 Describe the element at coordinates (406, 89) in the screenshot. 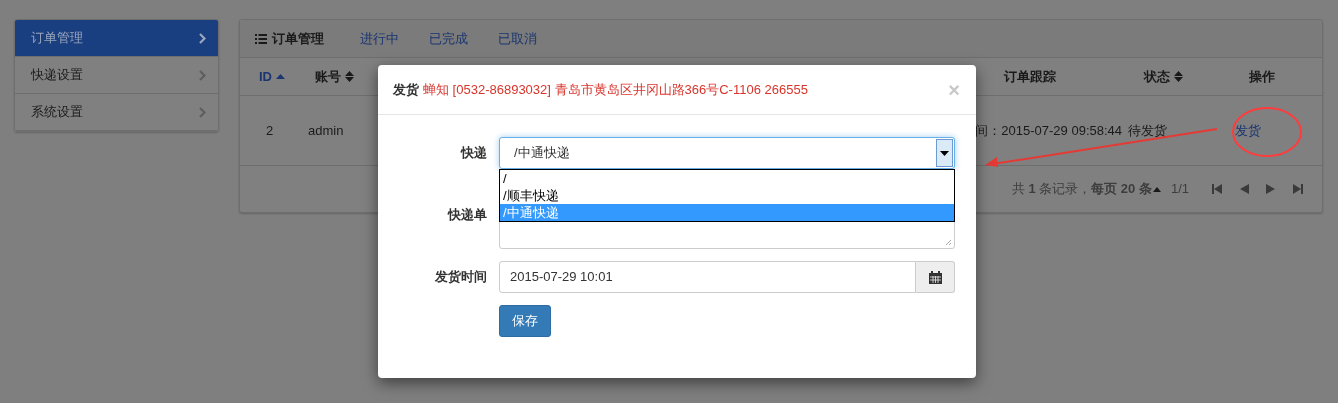

I see `dialog-title: 发货` at that location.